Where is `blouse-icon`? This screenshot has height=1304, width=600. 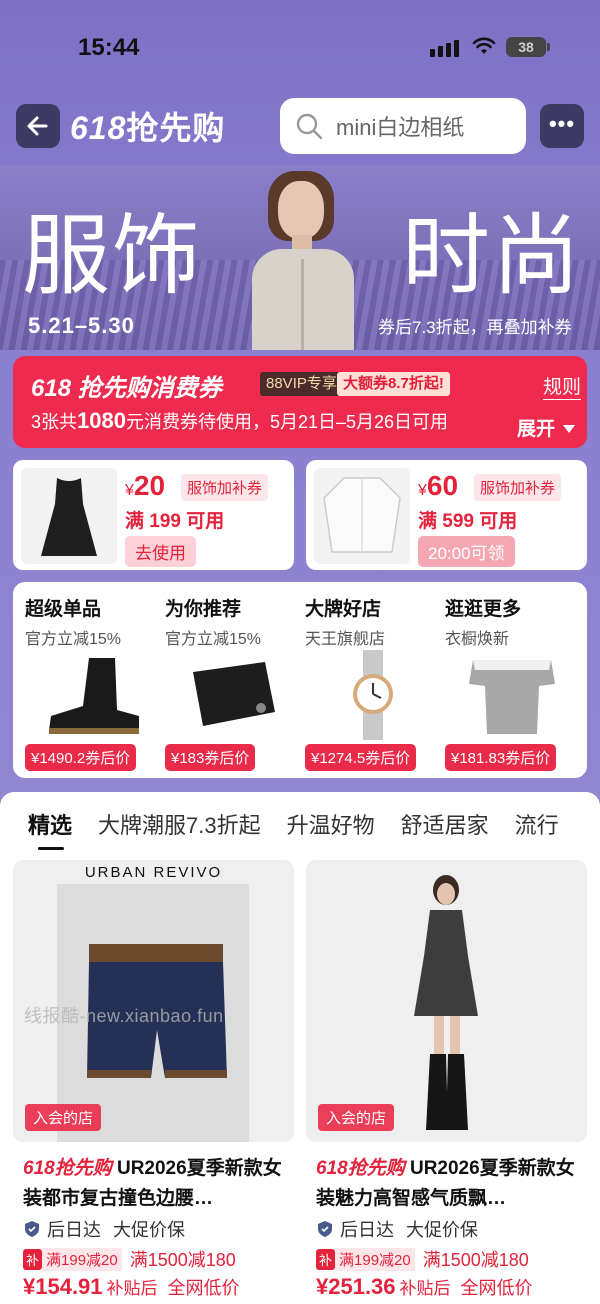
blouse-icon is located at coordinates (512, 697).